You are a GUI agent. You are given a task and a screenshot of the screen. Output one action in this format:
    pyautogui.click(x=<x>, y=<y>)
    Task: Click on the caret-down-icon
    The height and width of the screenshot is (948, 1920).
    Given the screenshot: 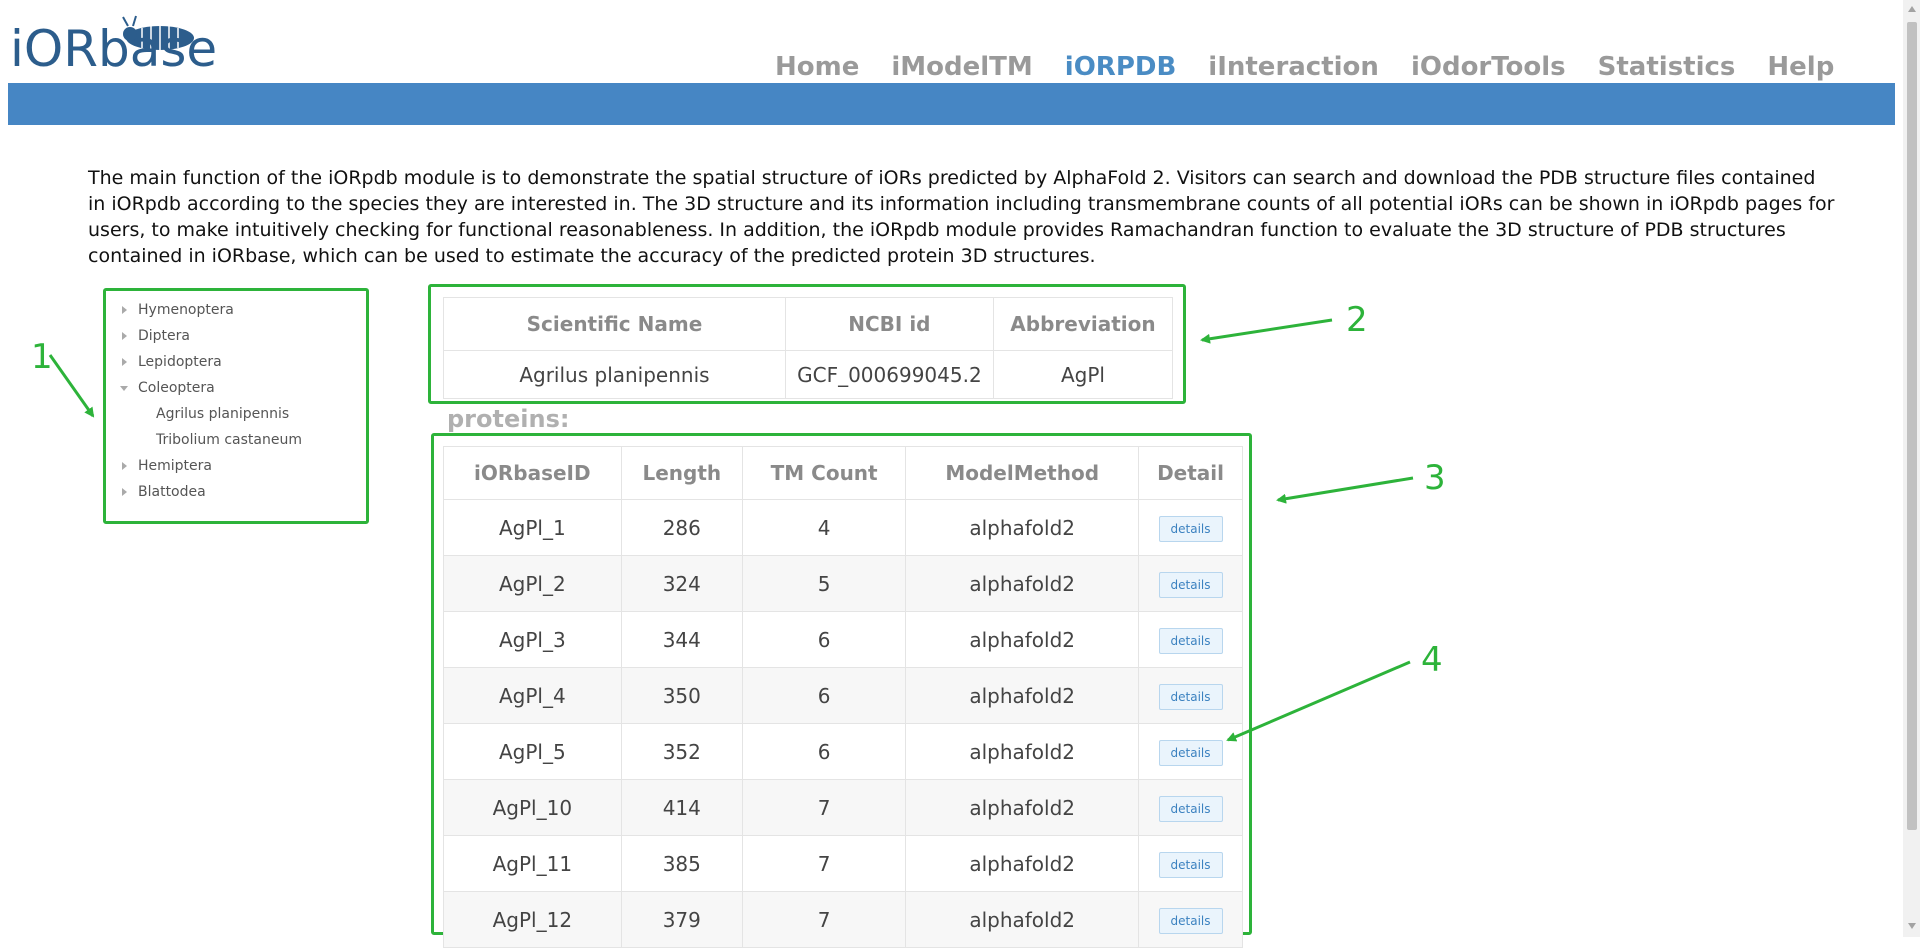 What is the action you would take?
    pyautogui.click(x=124, y=388)
    